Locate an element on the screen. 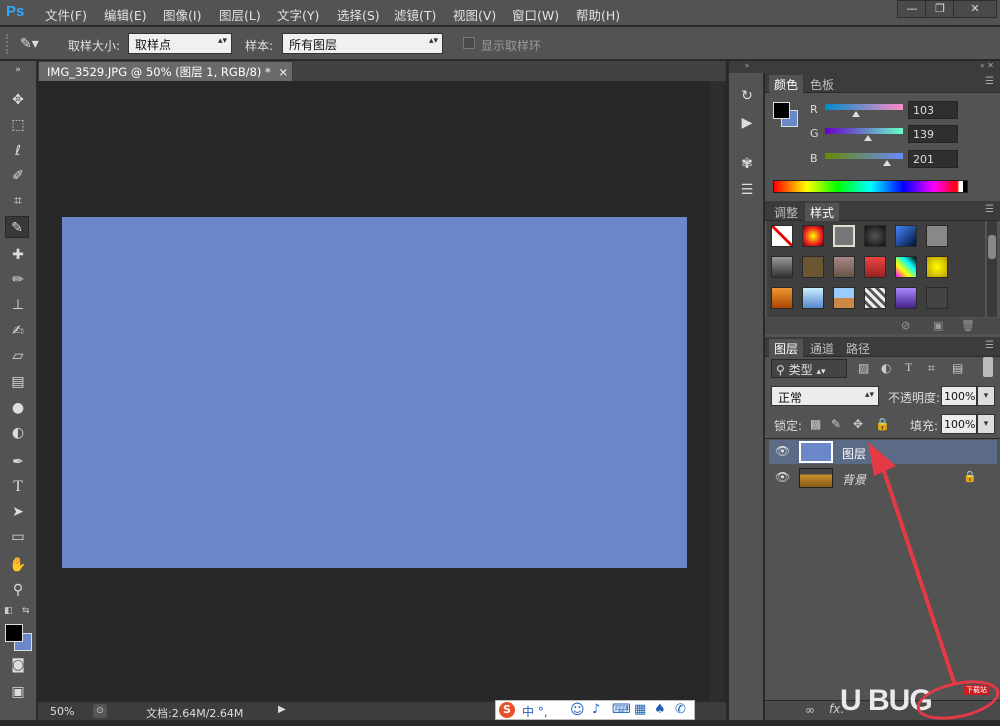  menu-window: 窗口(W) is located at coordinates (535, 14).